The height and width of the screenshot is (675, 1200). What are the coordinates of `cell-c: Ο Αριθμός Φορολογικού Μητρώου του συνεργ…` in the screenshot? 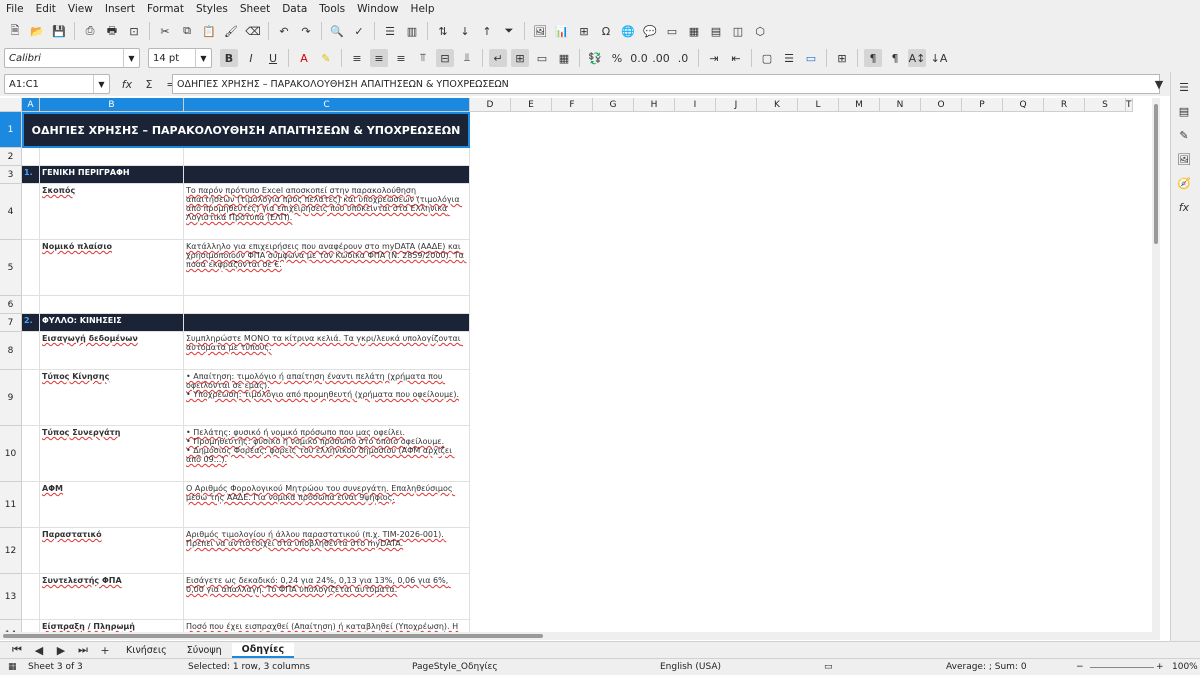 It's located at (327, 505).